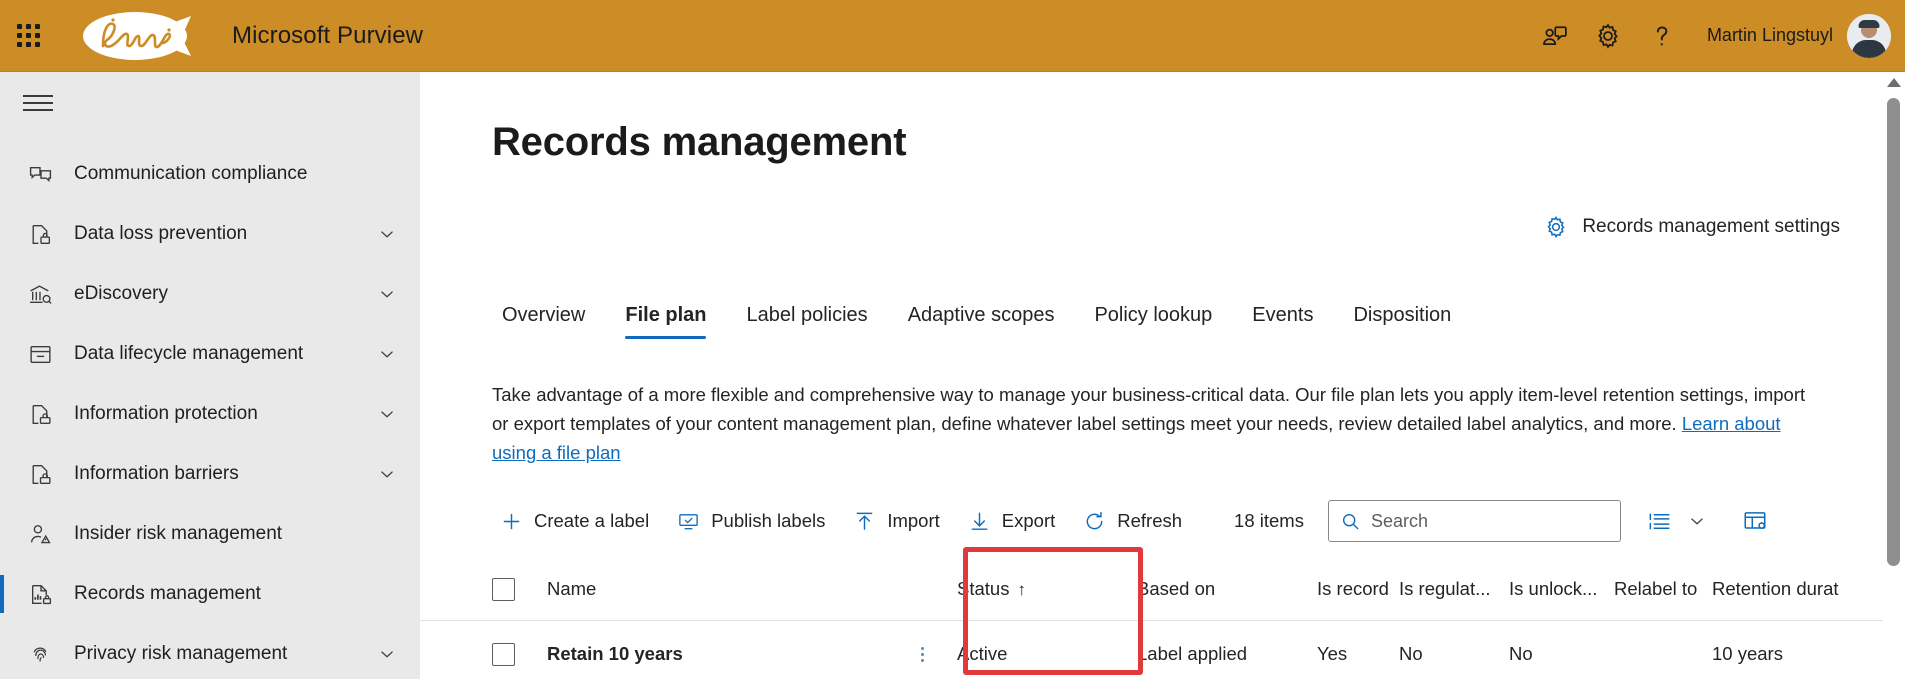 The width and height of the screenshot is (1905, 679). What do you see at coordinates (688, 521) in the screenshot?
I see `publish-screen-icon` at bounding box center [688, 521].